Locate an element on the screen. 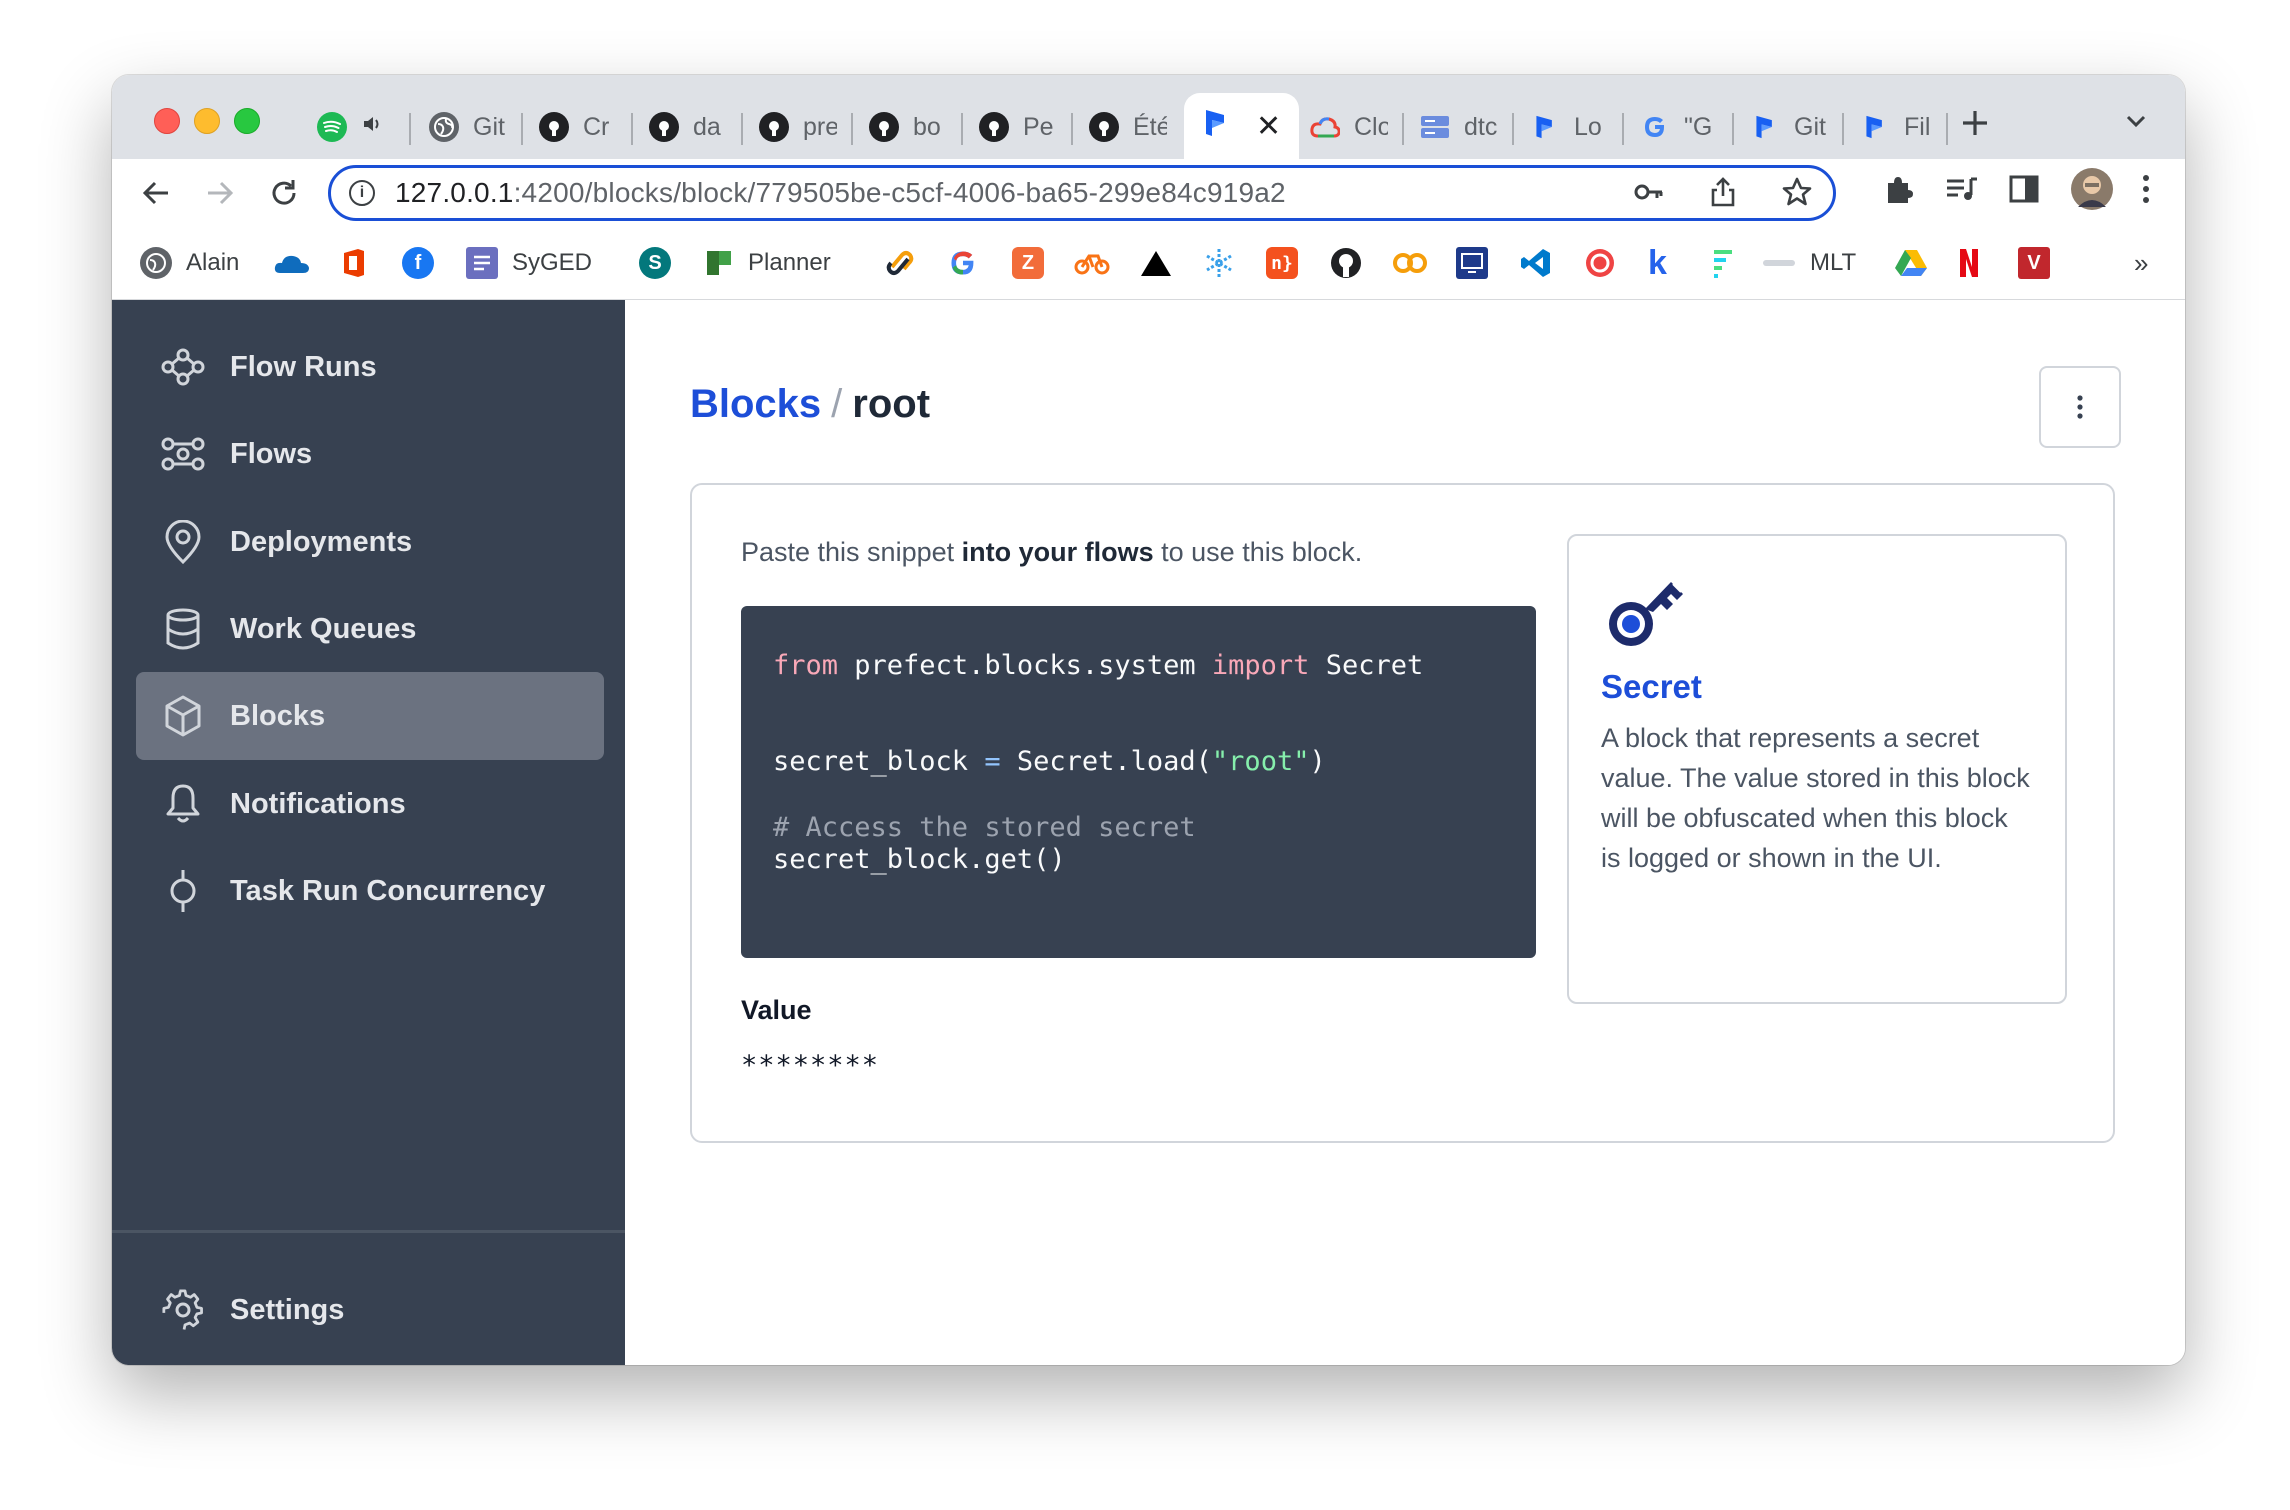  bookmark-office is located at coordinates (354, 263).